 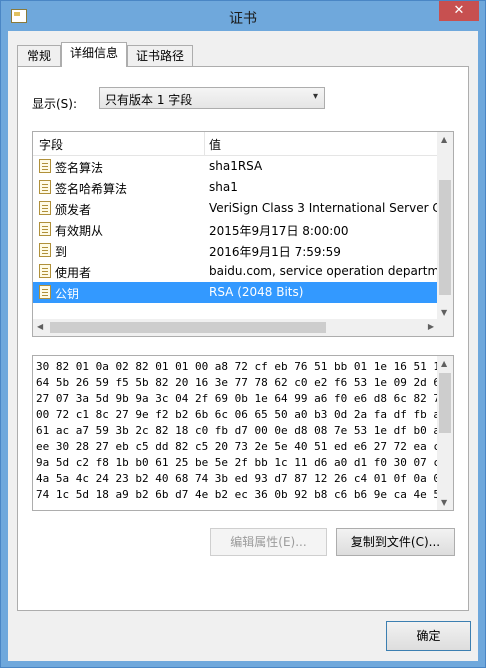 I want to click on field-value: VeriSign Class 3 International Server CA, so click(x=323, y=208).